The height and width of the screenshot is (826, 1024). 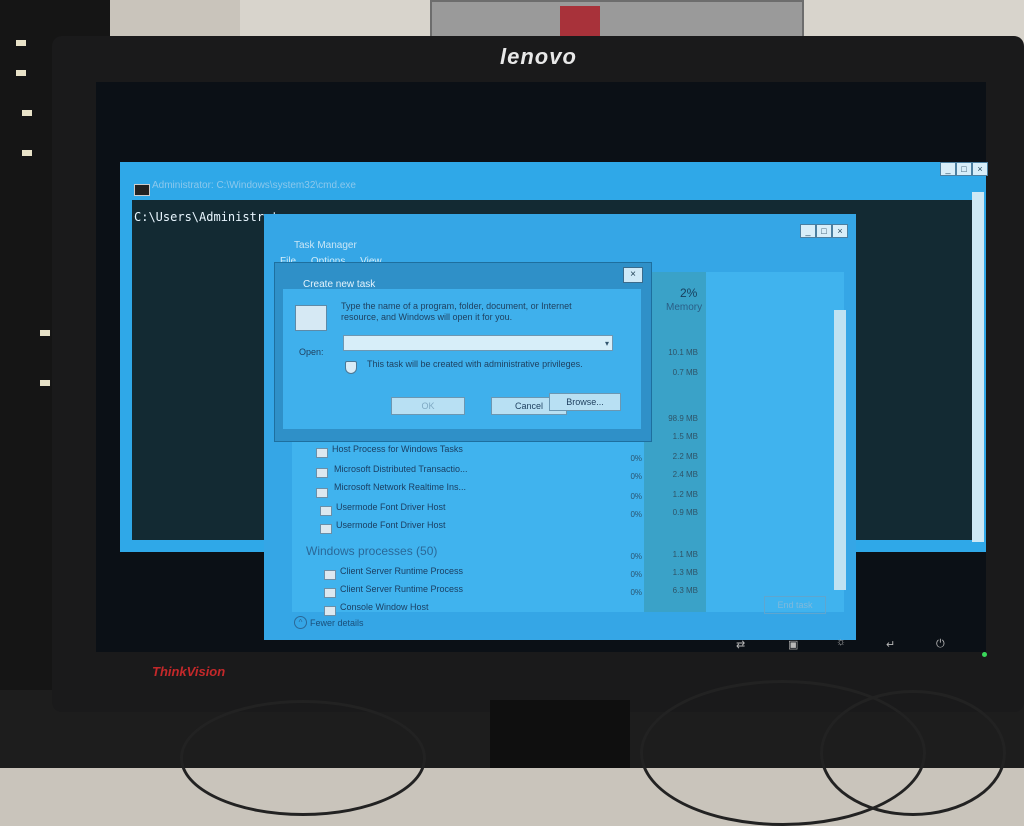 What do you see at coordinates (740, 644) in the screenshot?
I see `input-source-icon: ⇄` at bounding box center [740, 644].